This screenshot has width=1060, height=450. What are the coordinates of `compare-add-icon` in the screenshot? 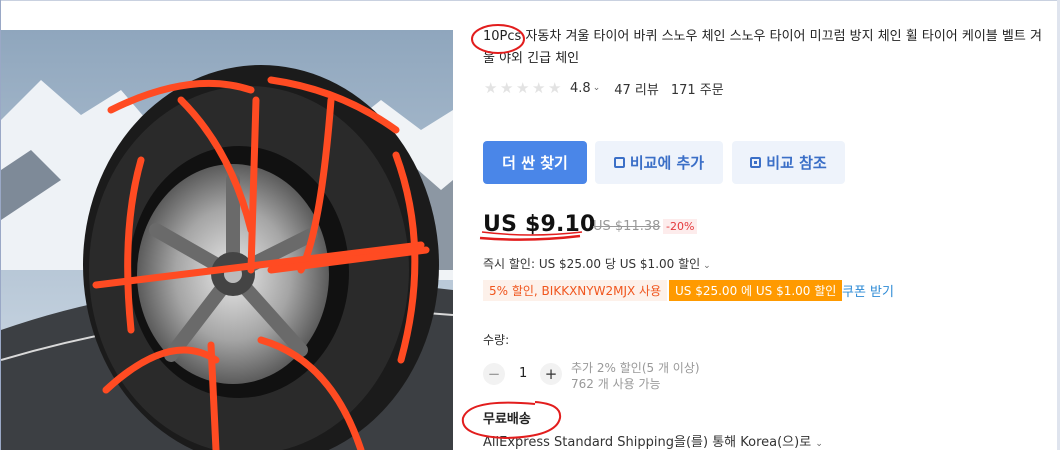 It's located at (619, 162).